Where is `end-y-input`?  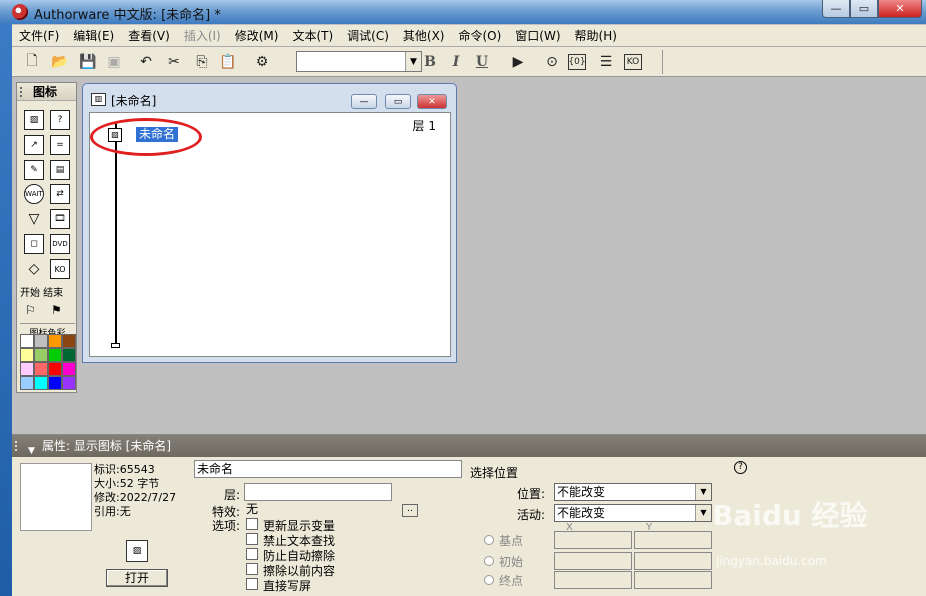
end-y-input is located at coordinates (673, 580).